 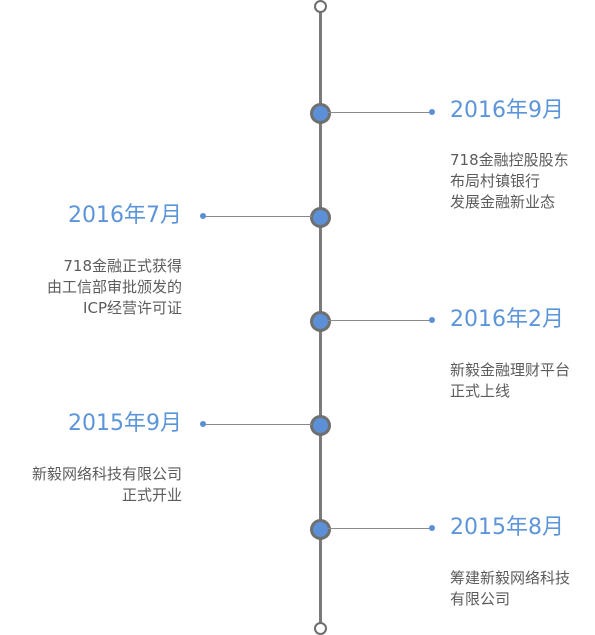 I want to click on event-description-line: 由工信部审批颁发的, so click(x=114, y=287).